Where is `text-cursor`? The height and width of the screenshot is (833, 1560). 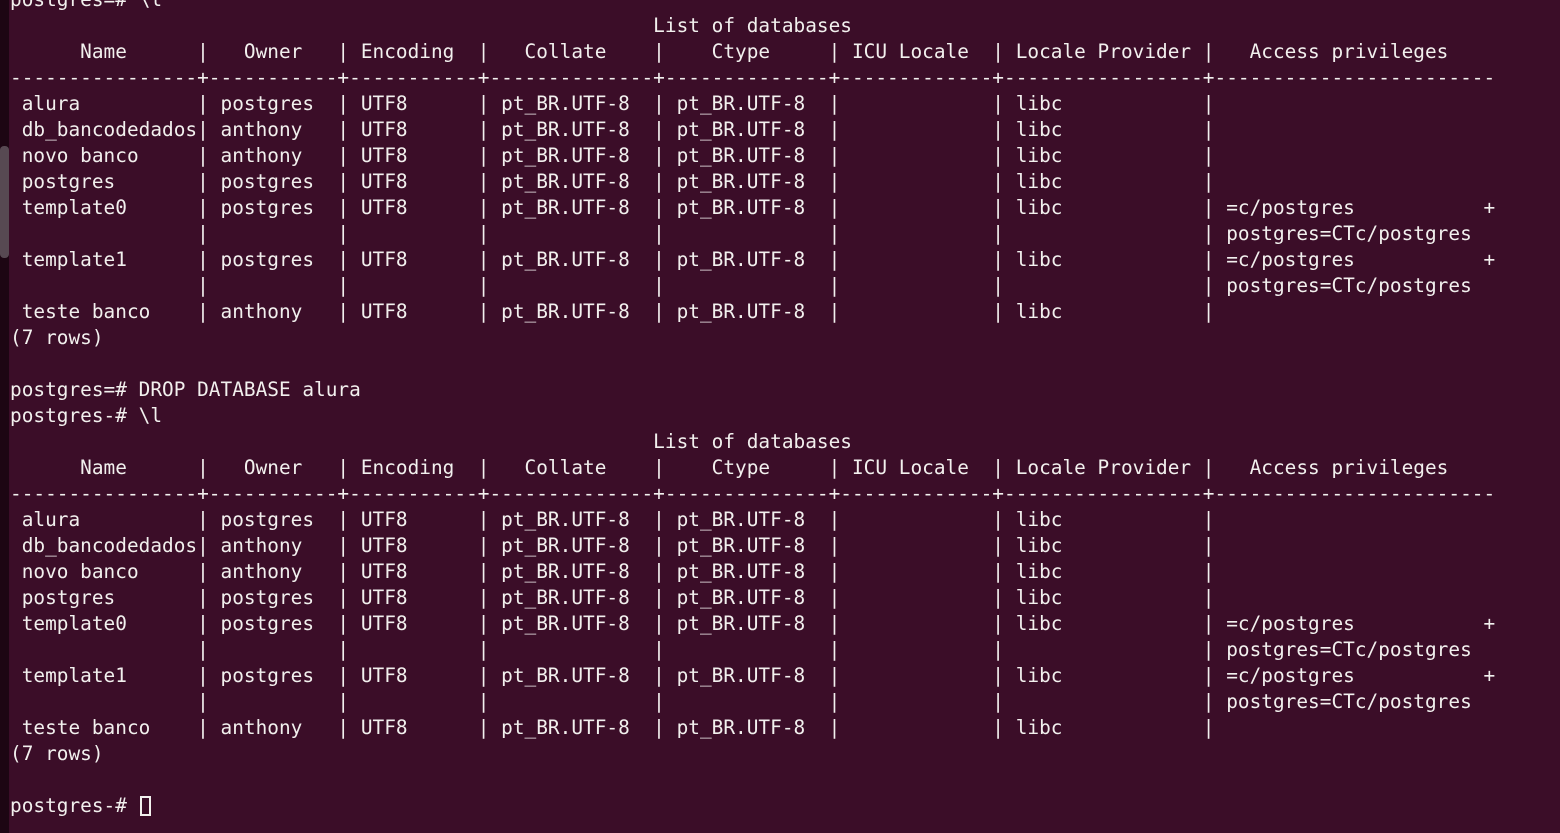 text-cursor is located at coordinates (145, 806).